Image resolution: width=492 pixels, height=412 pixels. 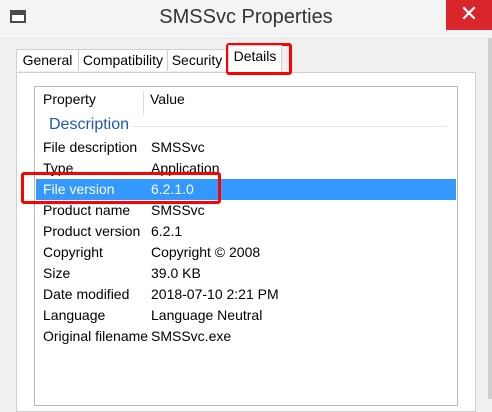 What do you see at coordinates (246, 147) in the screenshot?
I see `list-row-file-description: File description SMSSvc` at bounding box center [246, 147].